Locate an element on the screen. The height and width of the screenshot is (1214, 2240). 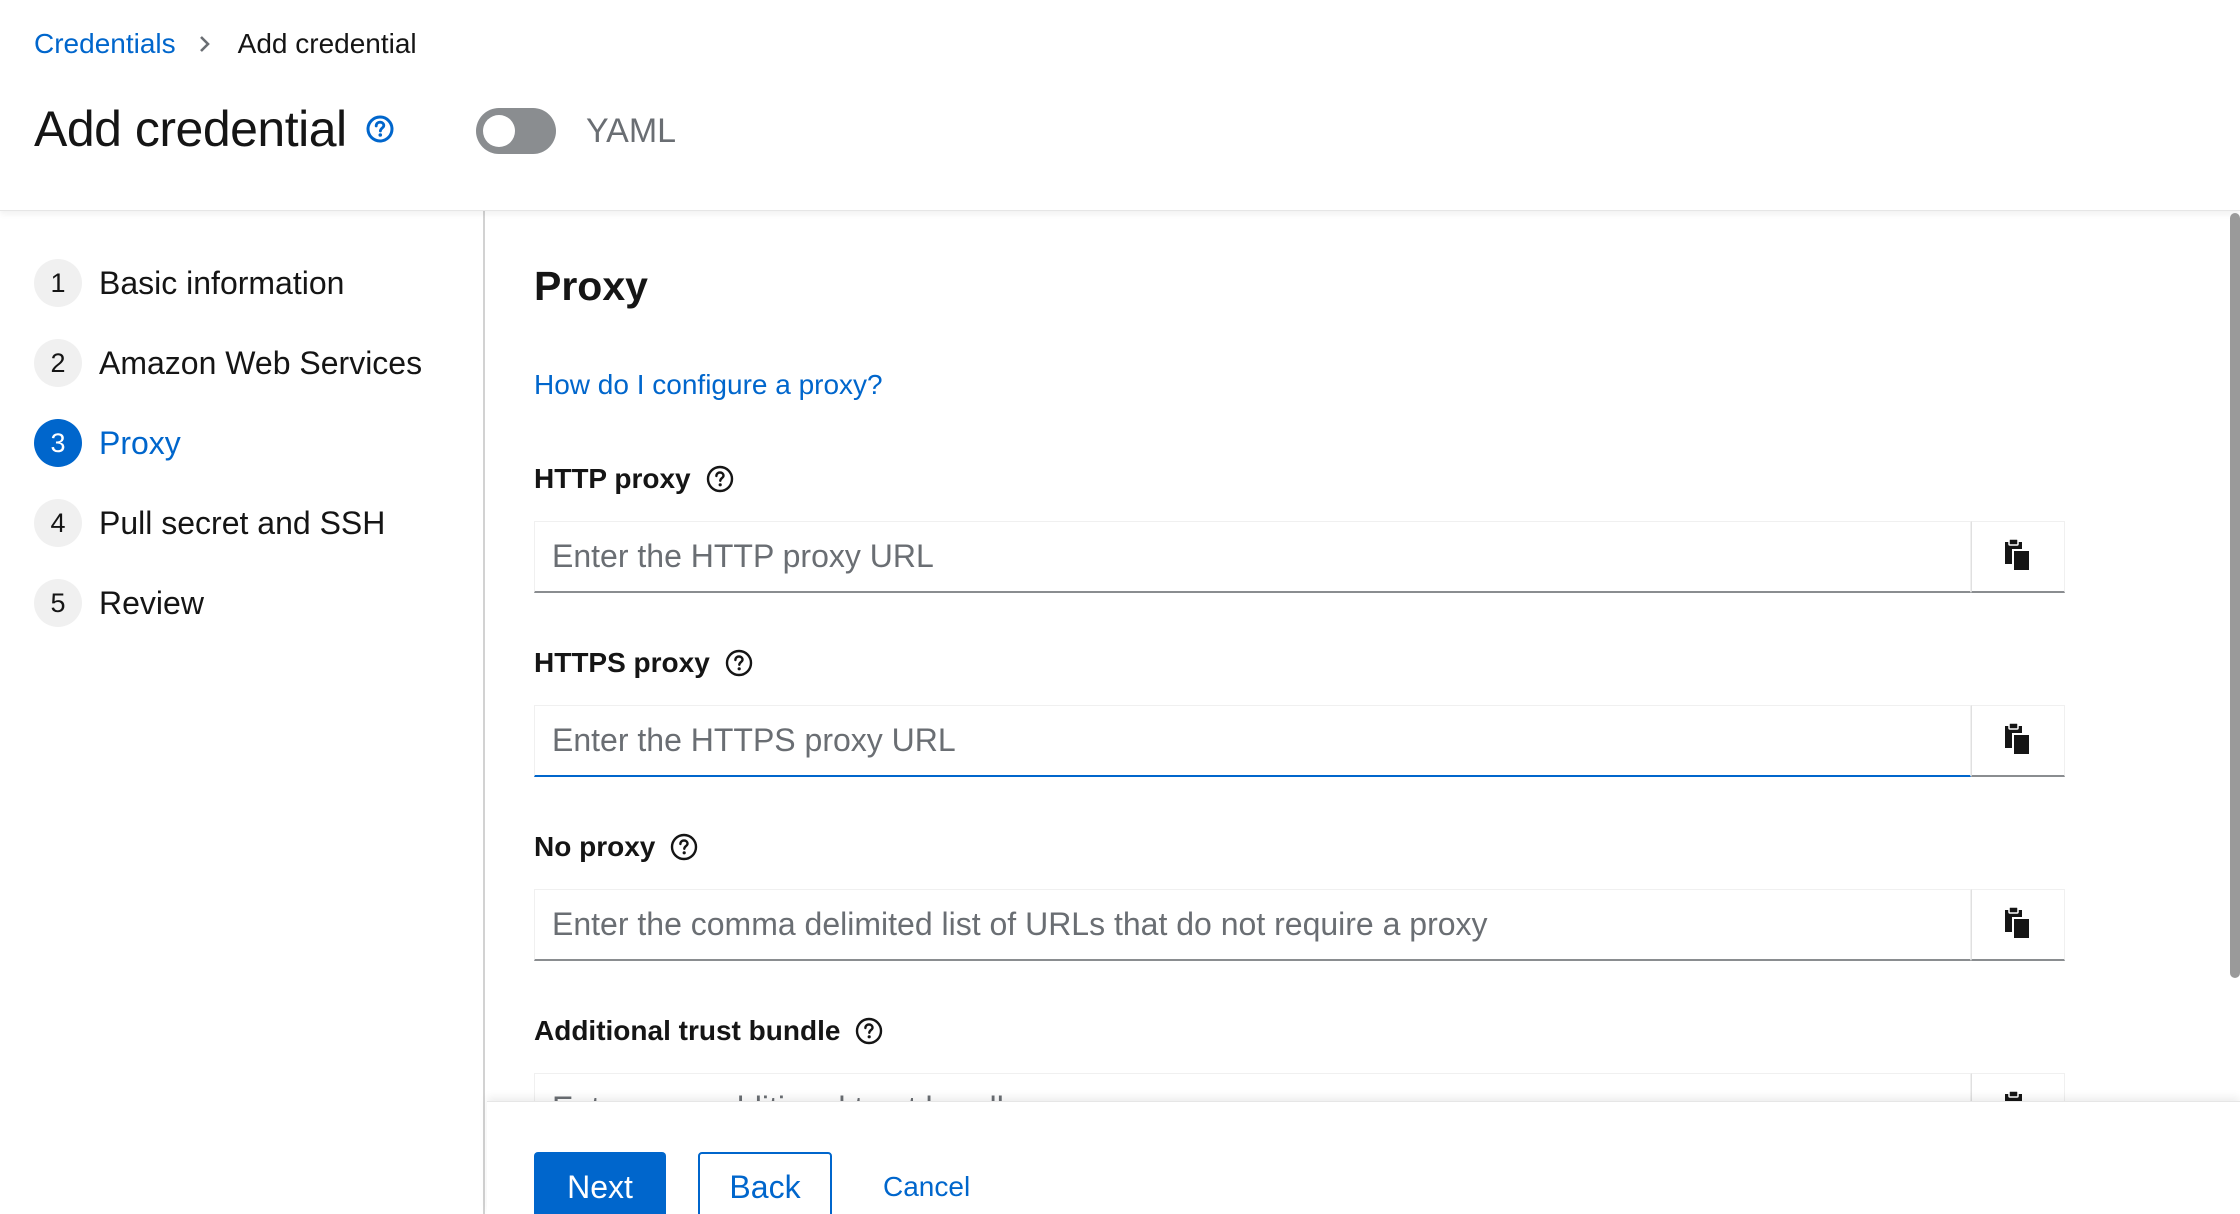
wizard-footer: Next Back Cancel is located at coordinates (1363, 1157).